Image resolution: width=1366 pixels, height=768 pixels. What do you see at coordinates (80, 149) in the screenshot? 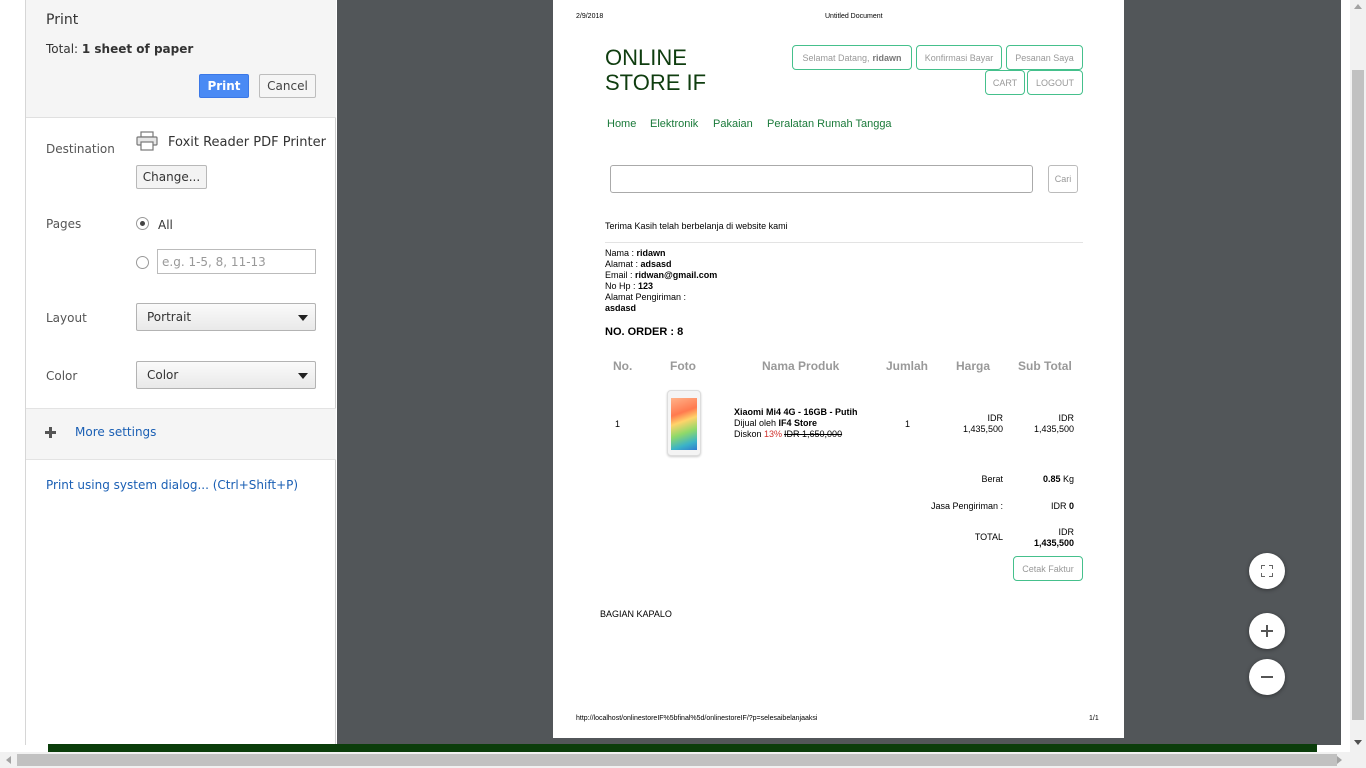
I see `destination-label: Destination` at bounding box center [80, 149].